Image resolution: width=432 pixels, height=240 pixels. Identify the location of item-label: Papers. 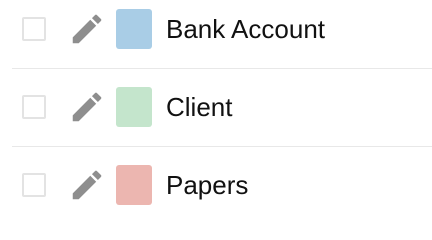
(207, 185).